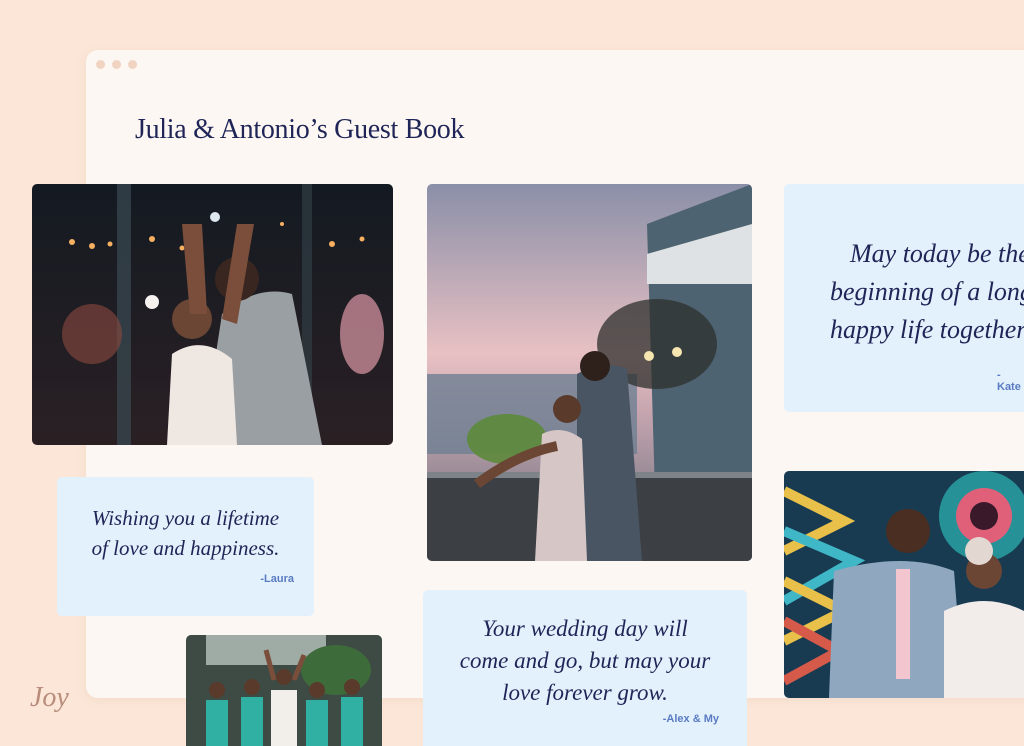  I want to click on note-signature: -Alex & My, so click(690, 719).